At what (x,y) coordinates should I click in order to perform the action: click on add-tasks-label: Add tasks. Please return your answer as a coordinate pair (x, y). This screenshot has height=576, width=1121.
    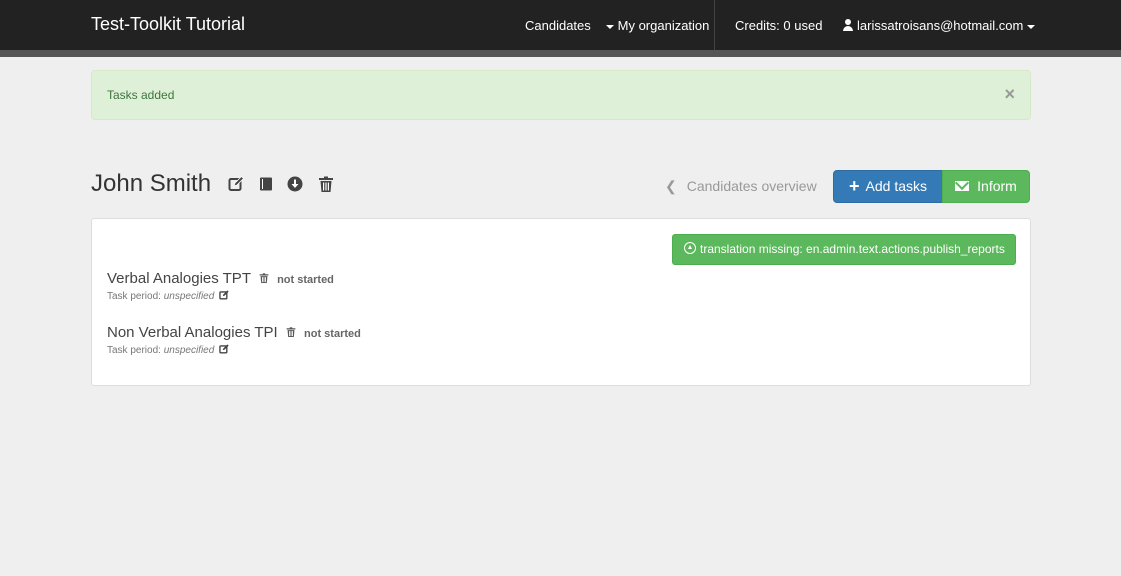
    Looking at the image, I should click on (896, 186).